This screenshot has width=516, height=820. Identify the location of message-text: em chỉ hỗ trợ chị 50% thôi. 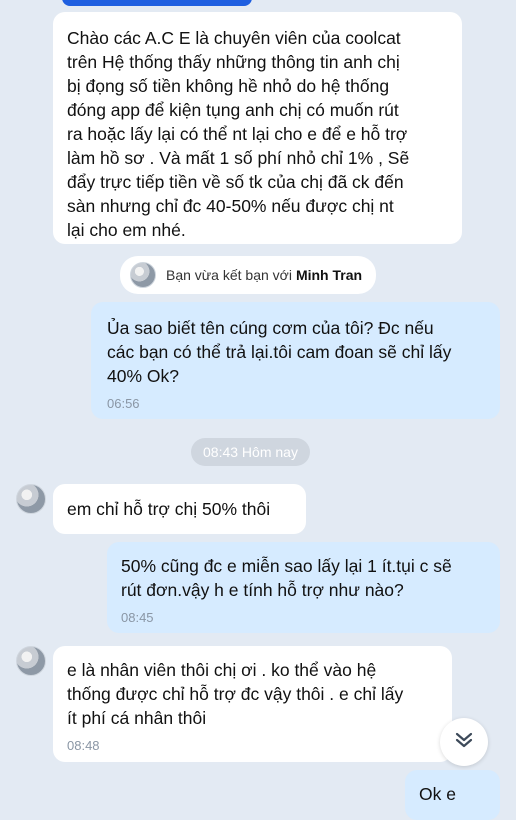
(169, 509).